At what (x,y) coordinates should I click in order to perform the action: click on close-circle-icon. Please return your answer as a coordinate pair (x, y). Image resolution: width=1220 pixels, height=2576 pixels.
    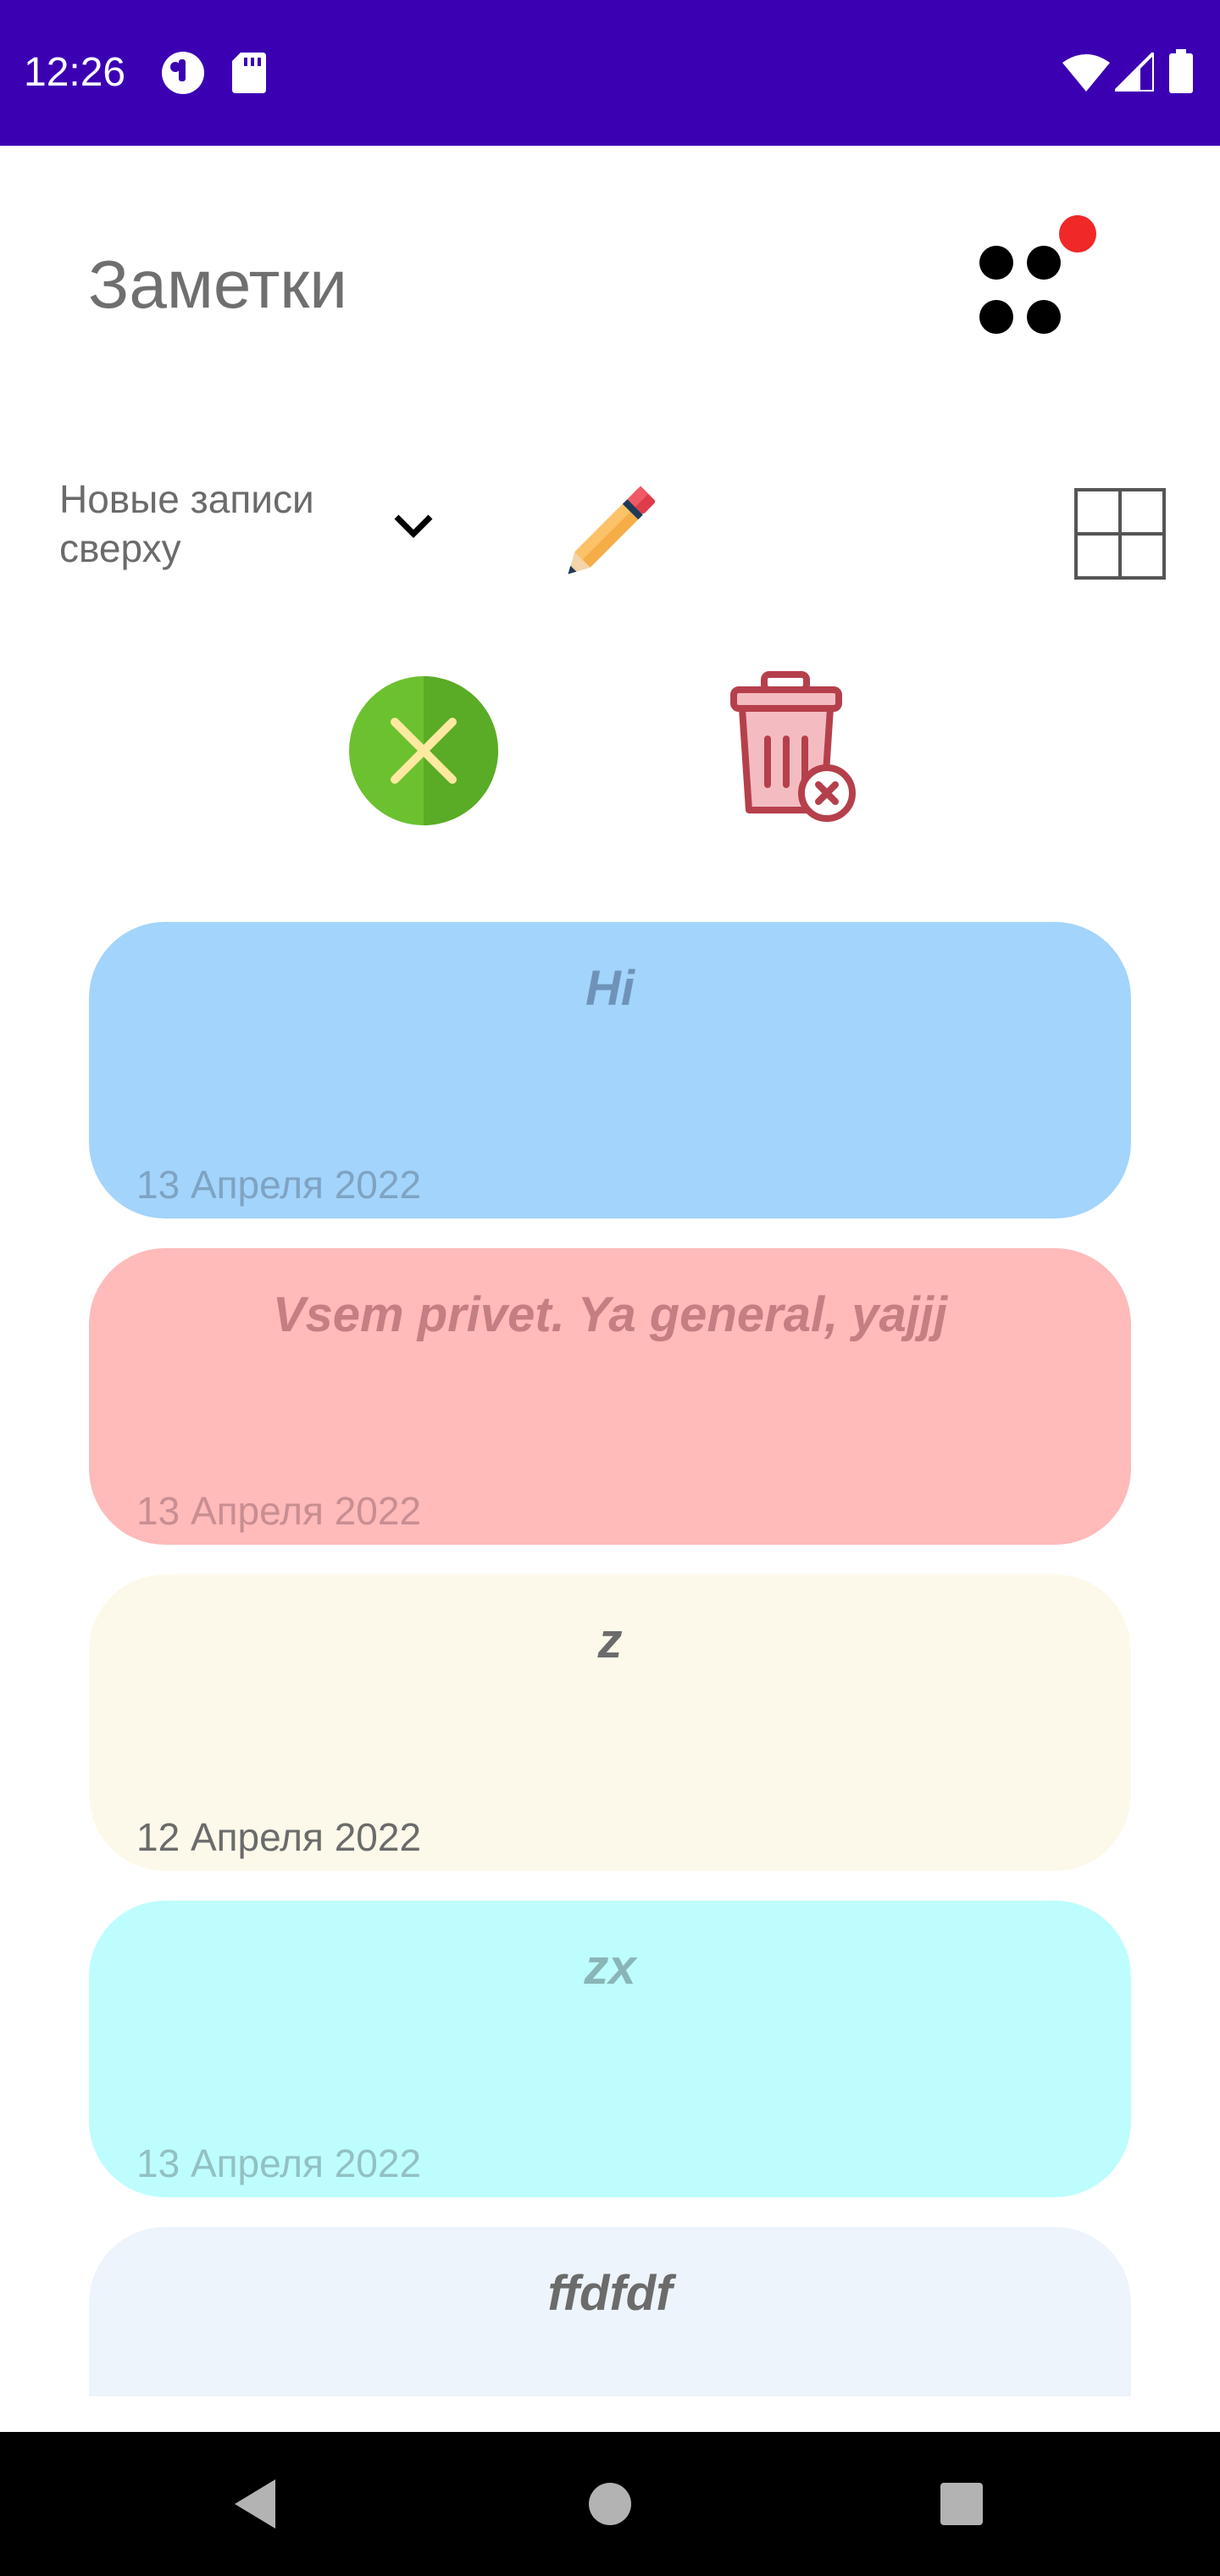
    Looking at the image, I should click on (423, 750).